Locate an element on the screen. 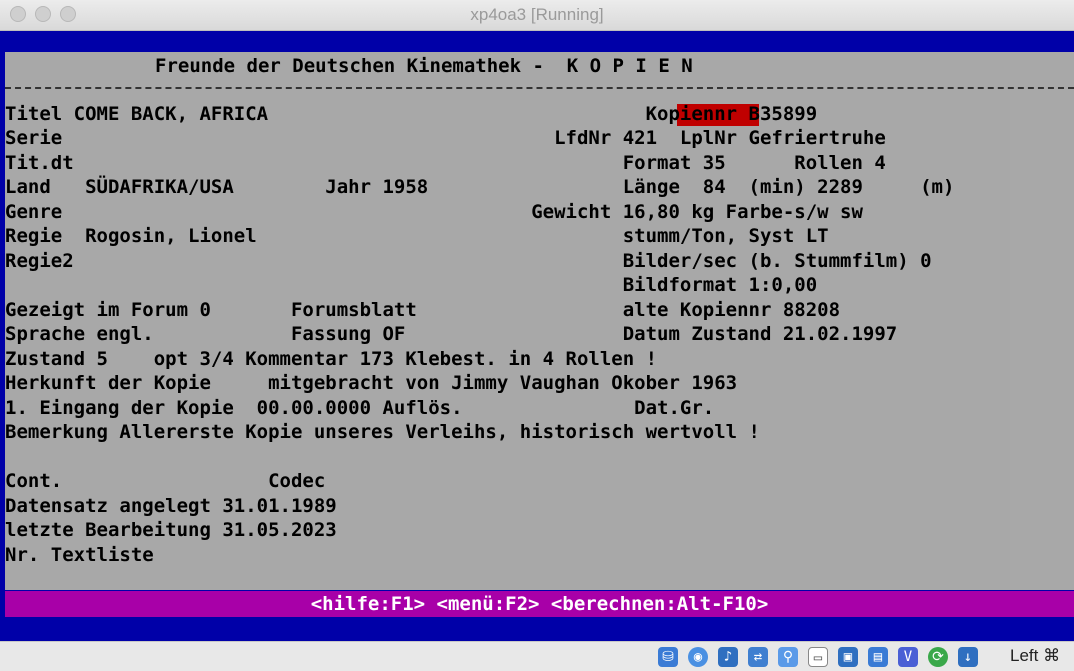 This screenshot has height=671, width=1074. hard-disk-icon: ⛁ is located at coordinates (668, 657).